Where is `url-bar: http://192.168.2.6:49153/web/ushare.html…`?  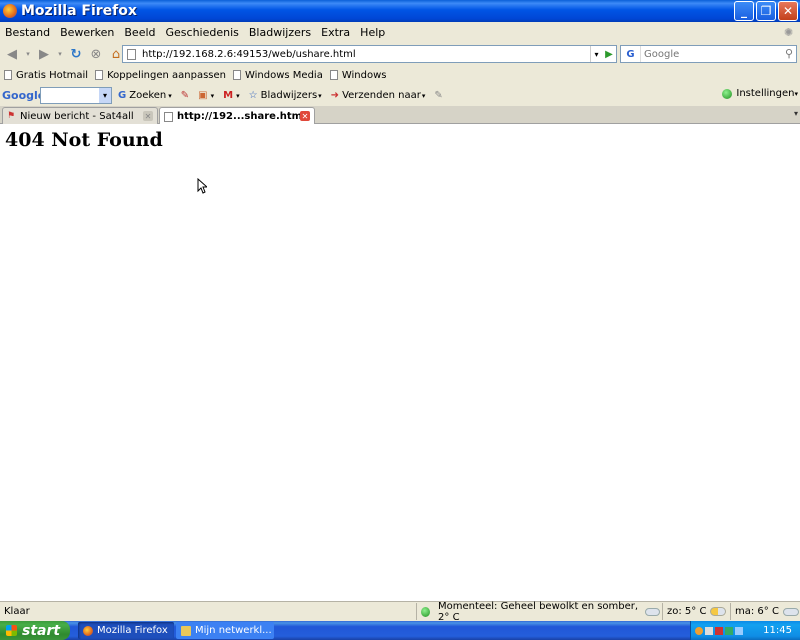
url-bar: http://192.168.2.6:49153/web/ushare.html… is located at coordinates (369, 54).